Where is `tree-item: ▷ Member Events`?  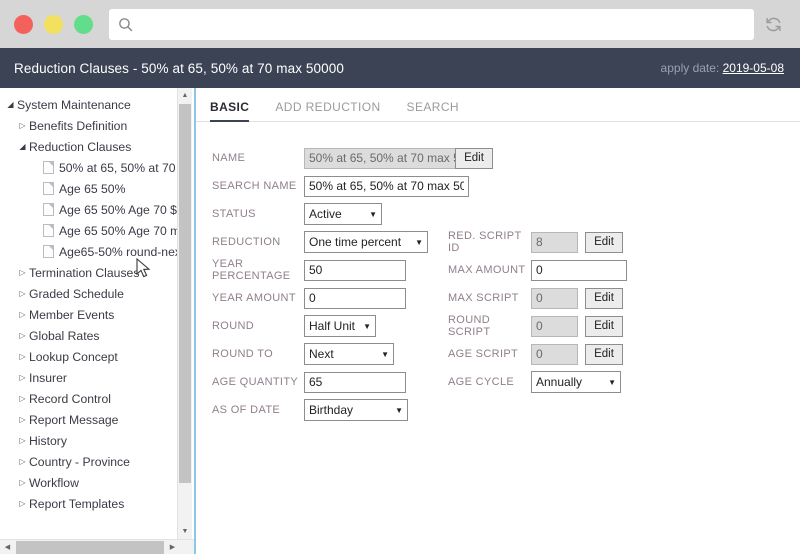 tree-item: ▷ Member Events is located at coordinates (97, 314).